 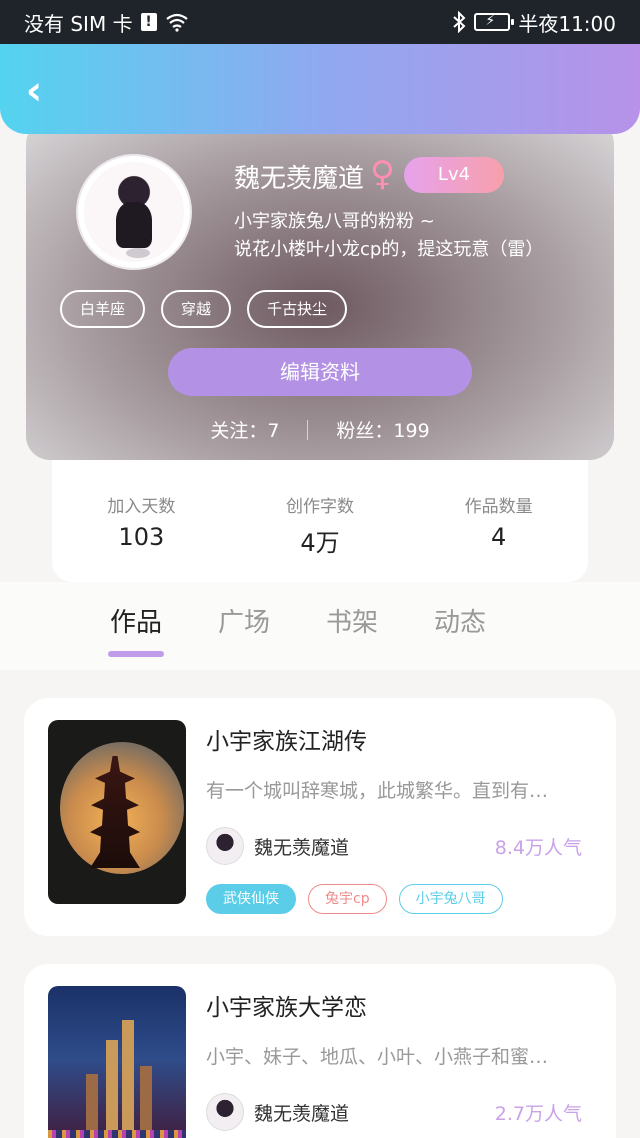 What do you see at coordinates (196, 309) in the screenshot?
I see `profile-tag: 穿越` at bounding box center [196, 309].